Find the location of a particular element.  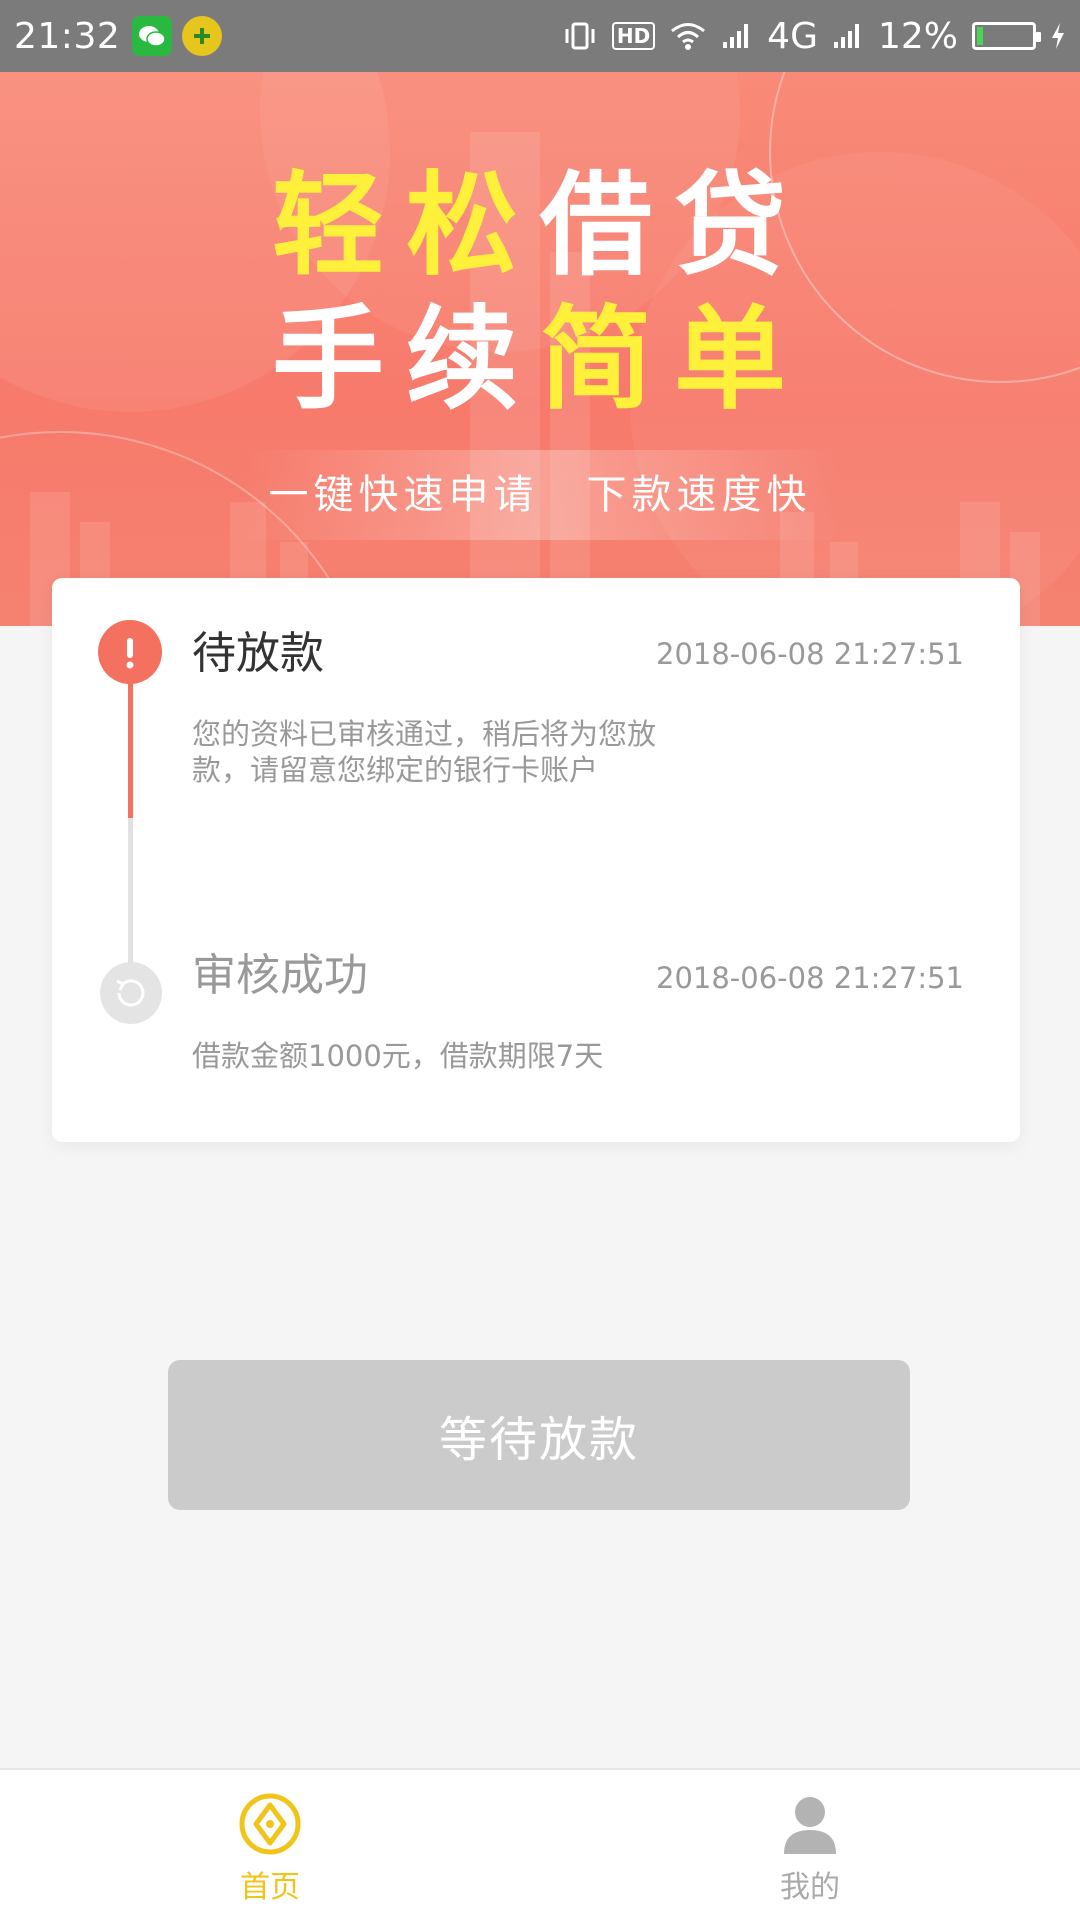

battery-fill is located at coordinates (980, 36).